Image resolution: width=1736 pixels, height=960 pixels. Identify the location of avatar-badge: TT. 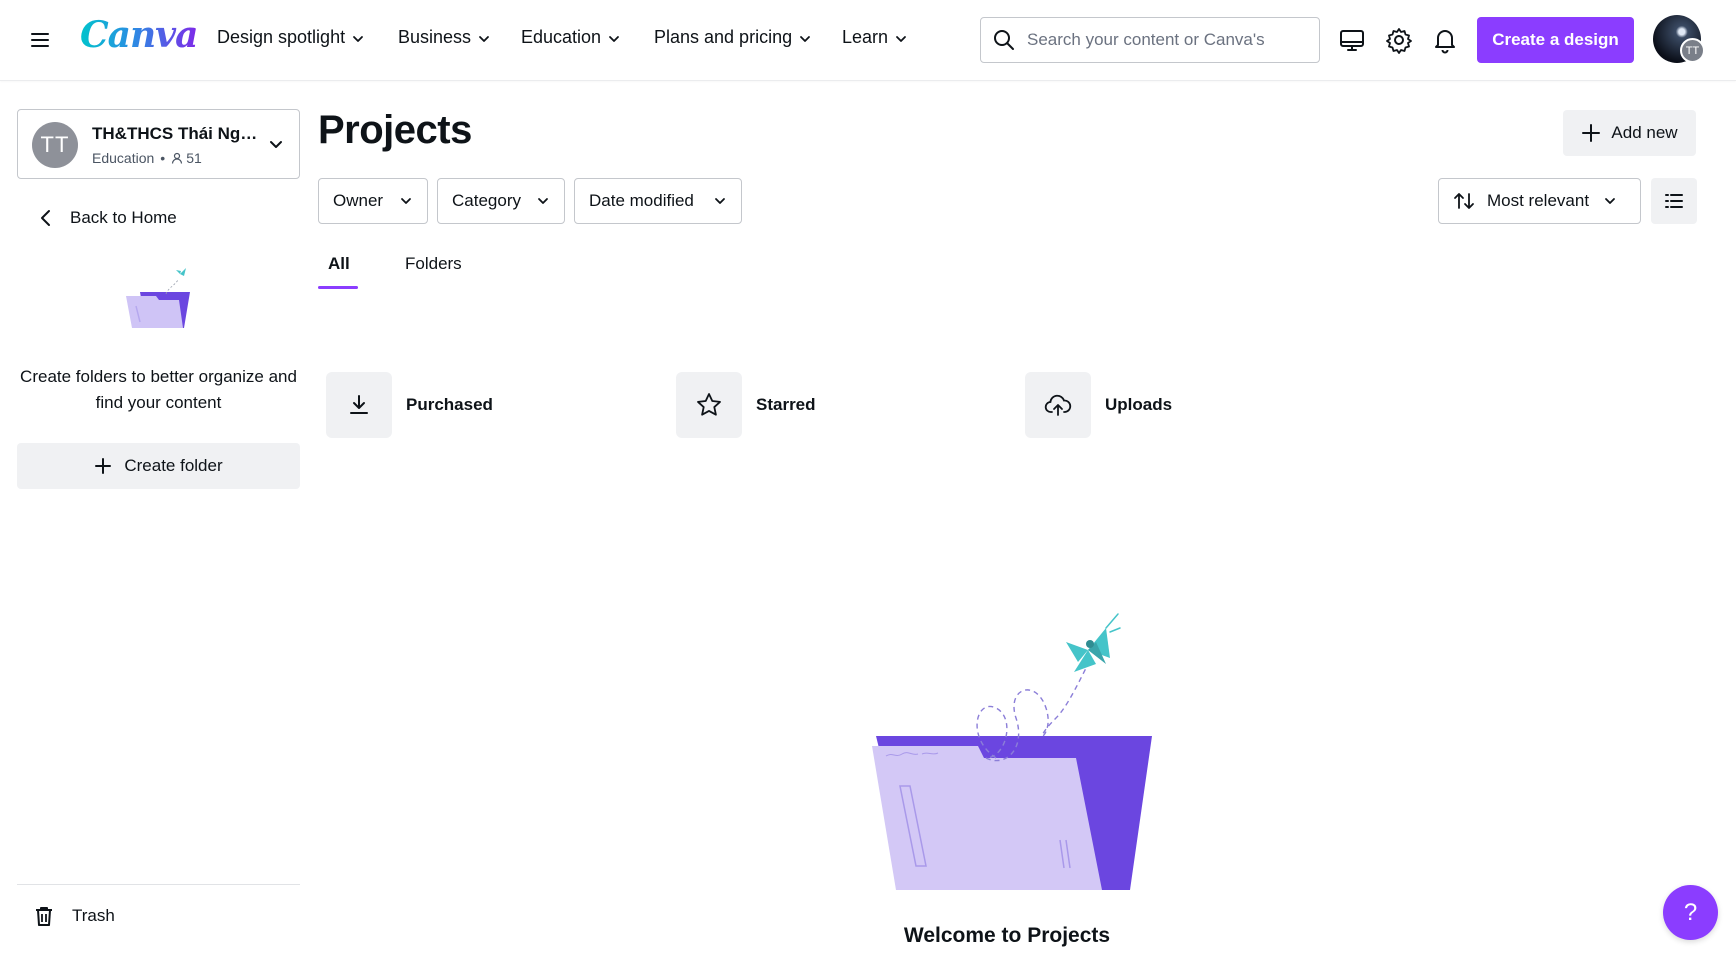
(1692, 50).